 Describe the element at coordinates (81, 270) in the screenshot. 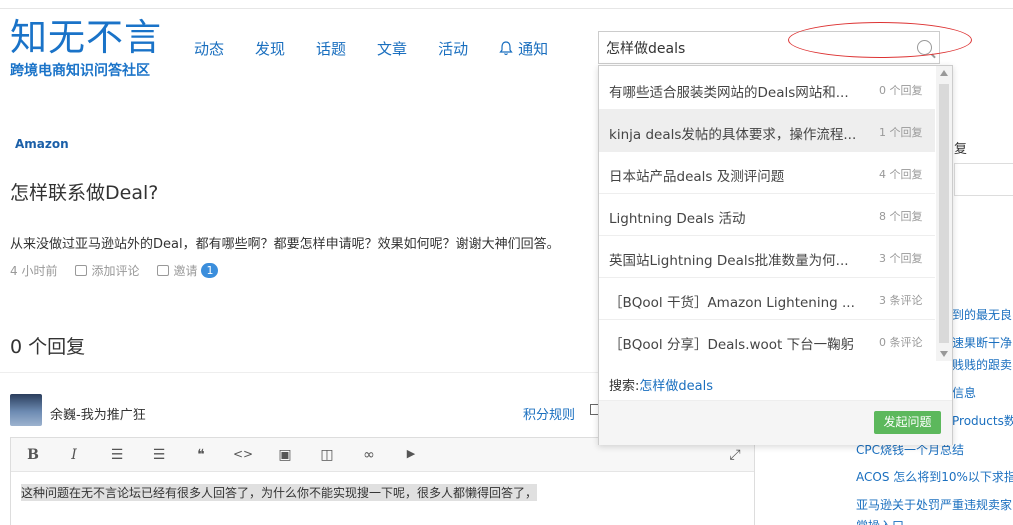

I see `comment-icon` at that location.